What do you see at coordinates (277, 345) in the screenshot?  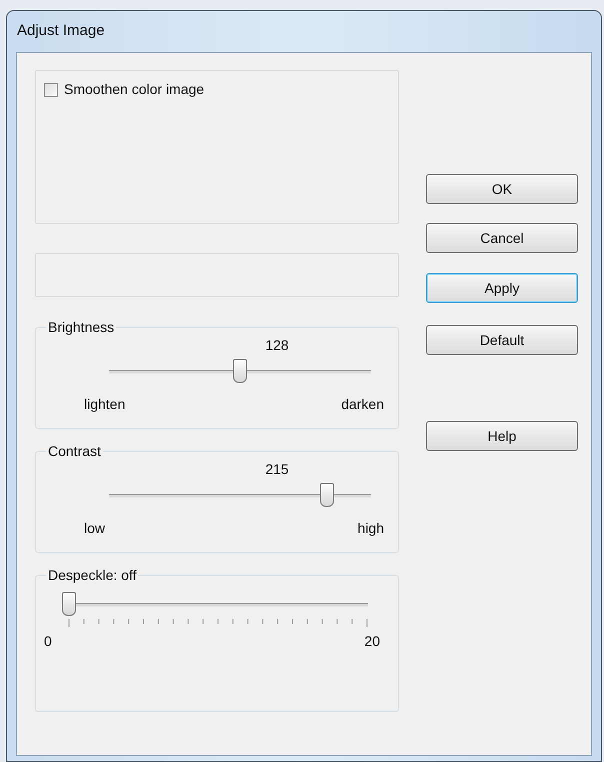 I see `slider-value: 128` at bounding box center [277, 345].